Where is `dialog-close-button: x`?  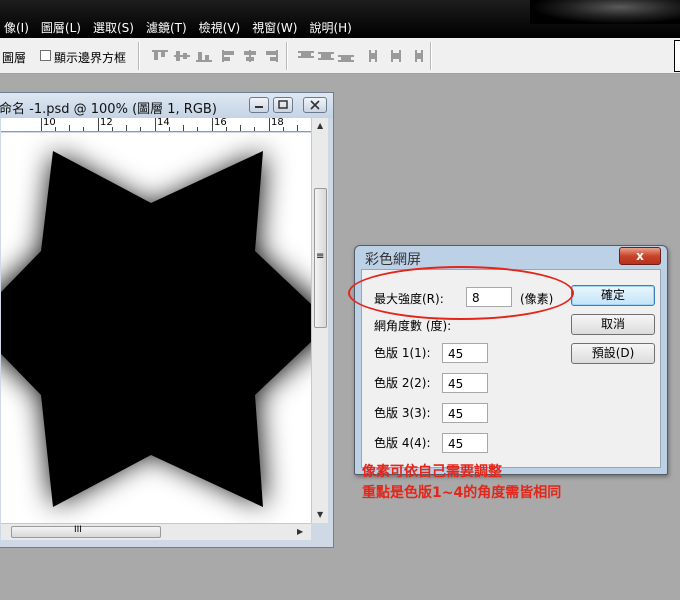 dialog-close-button: x is located at coordinates (640, 256).